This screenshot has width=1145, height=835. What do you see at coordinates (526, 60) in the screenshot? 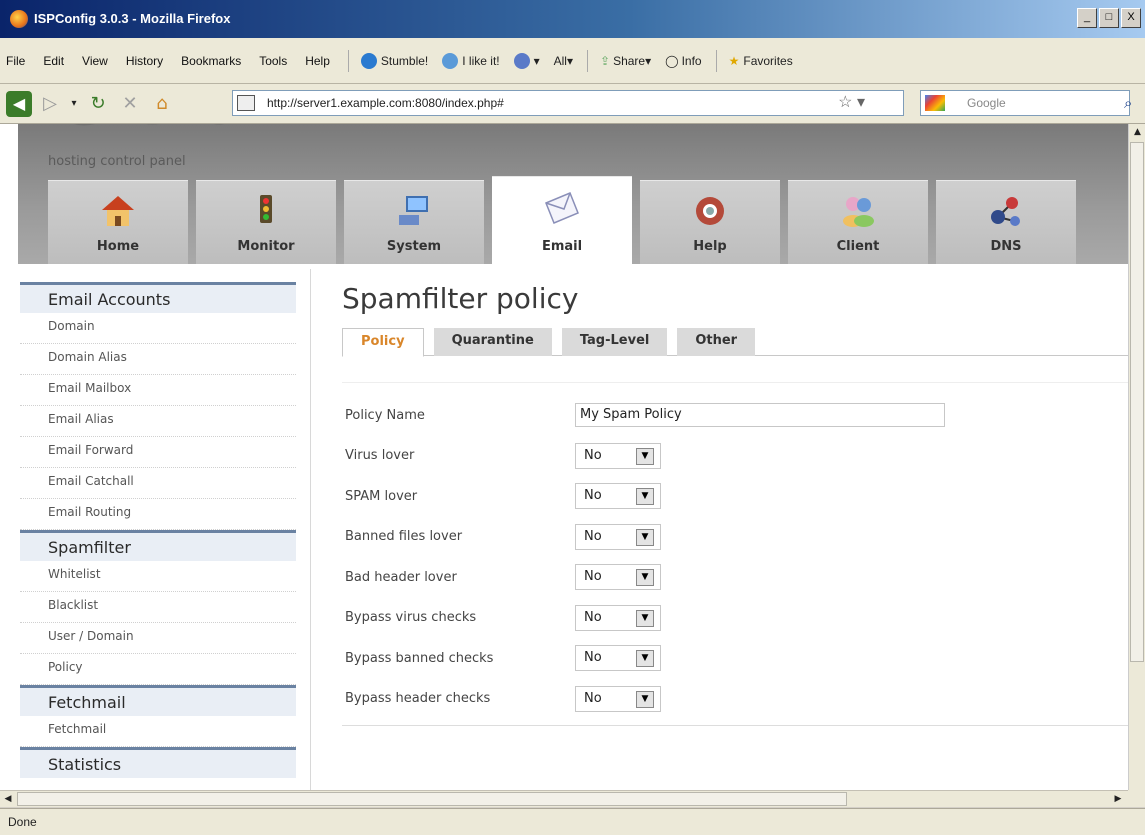
I see `thumbs-down-button: ▾` at bounding box center [526, 60].